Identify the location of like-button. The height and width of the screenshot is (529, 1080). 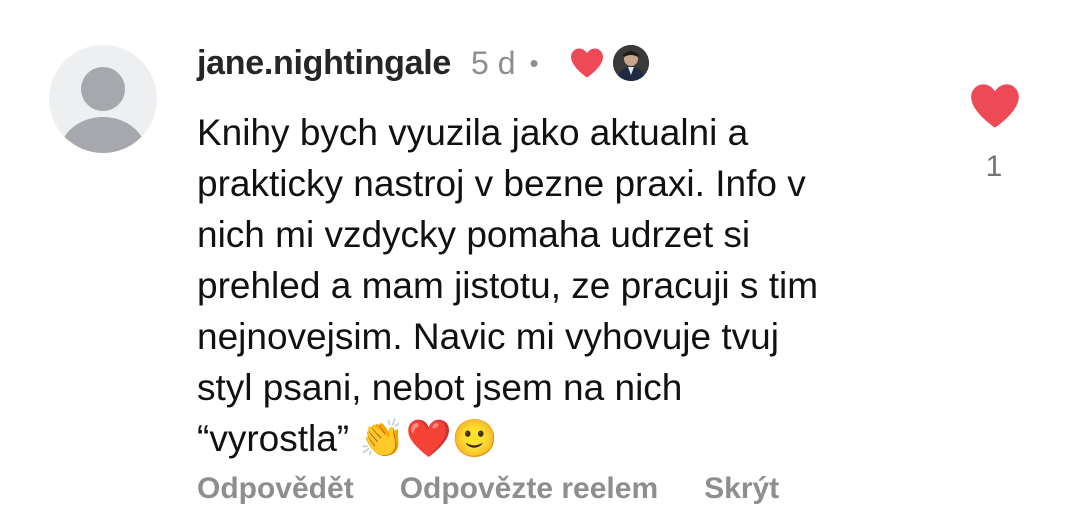
(995, 106).